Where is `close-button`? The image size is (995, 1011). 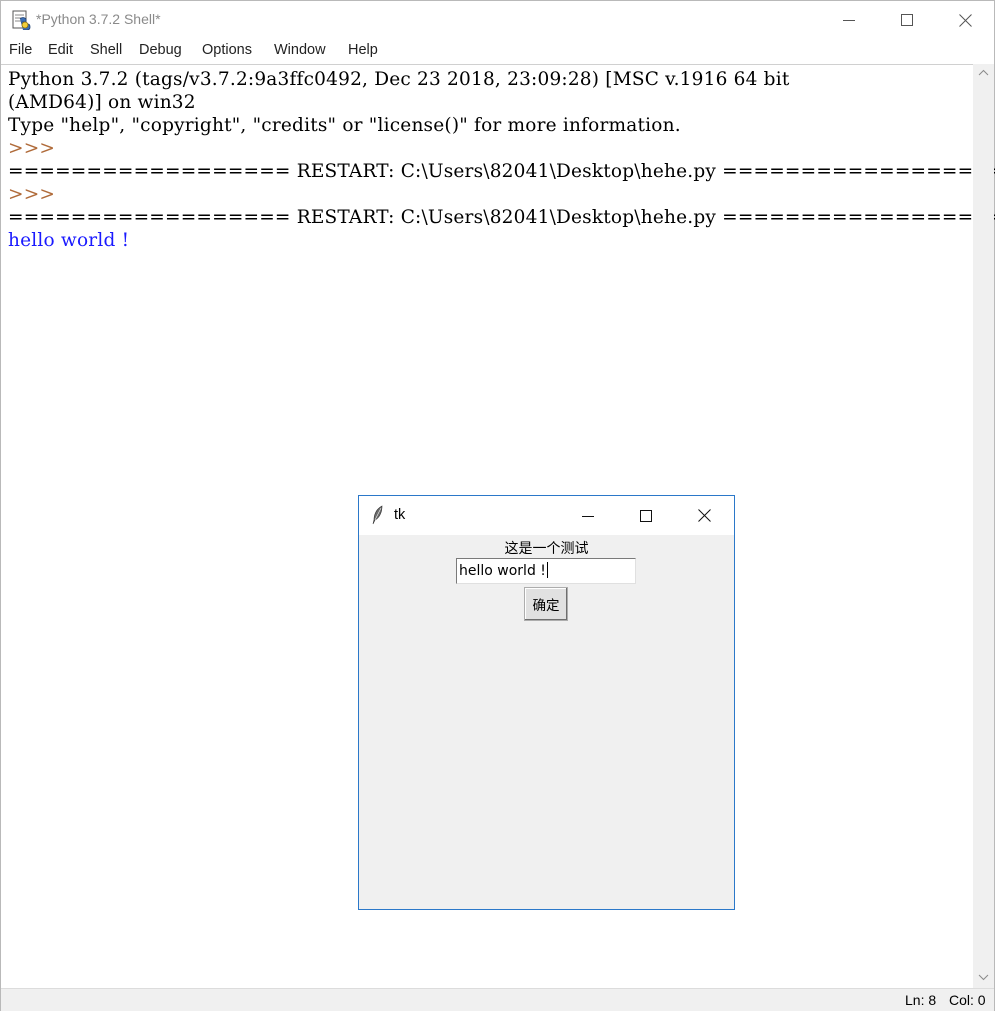
close-button is located at coordinates (965, 20).